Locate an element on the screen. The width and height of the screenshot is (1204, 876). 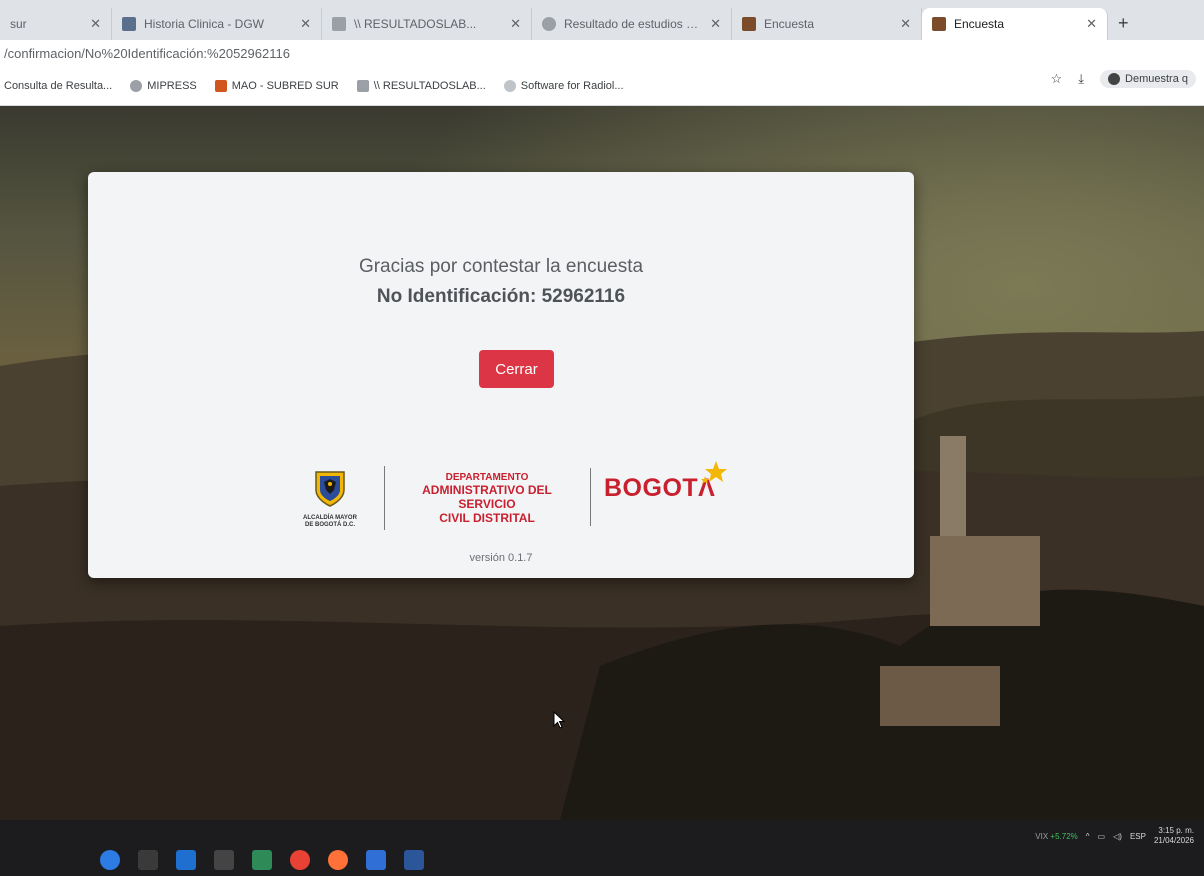
tab-sur: sur ✕ is located at coordinates (56, 24).